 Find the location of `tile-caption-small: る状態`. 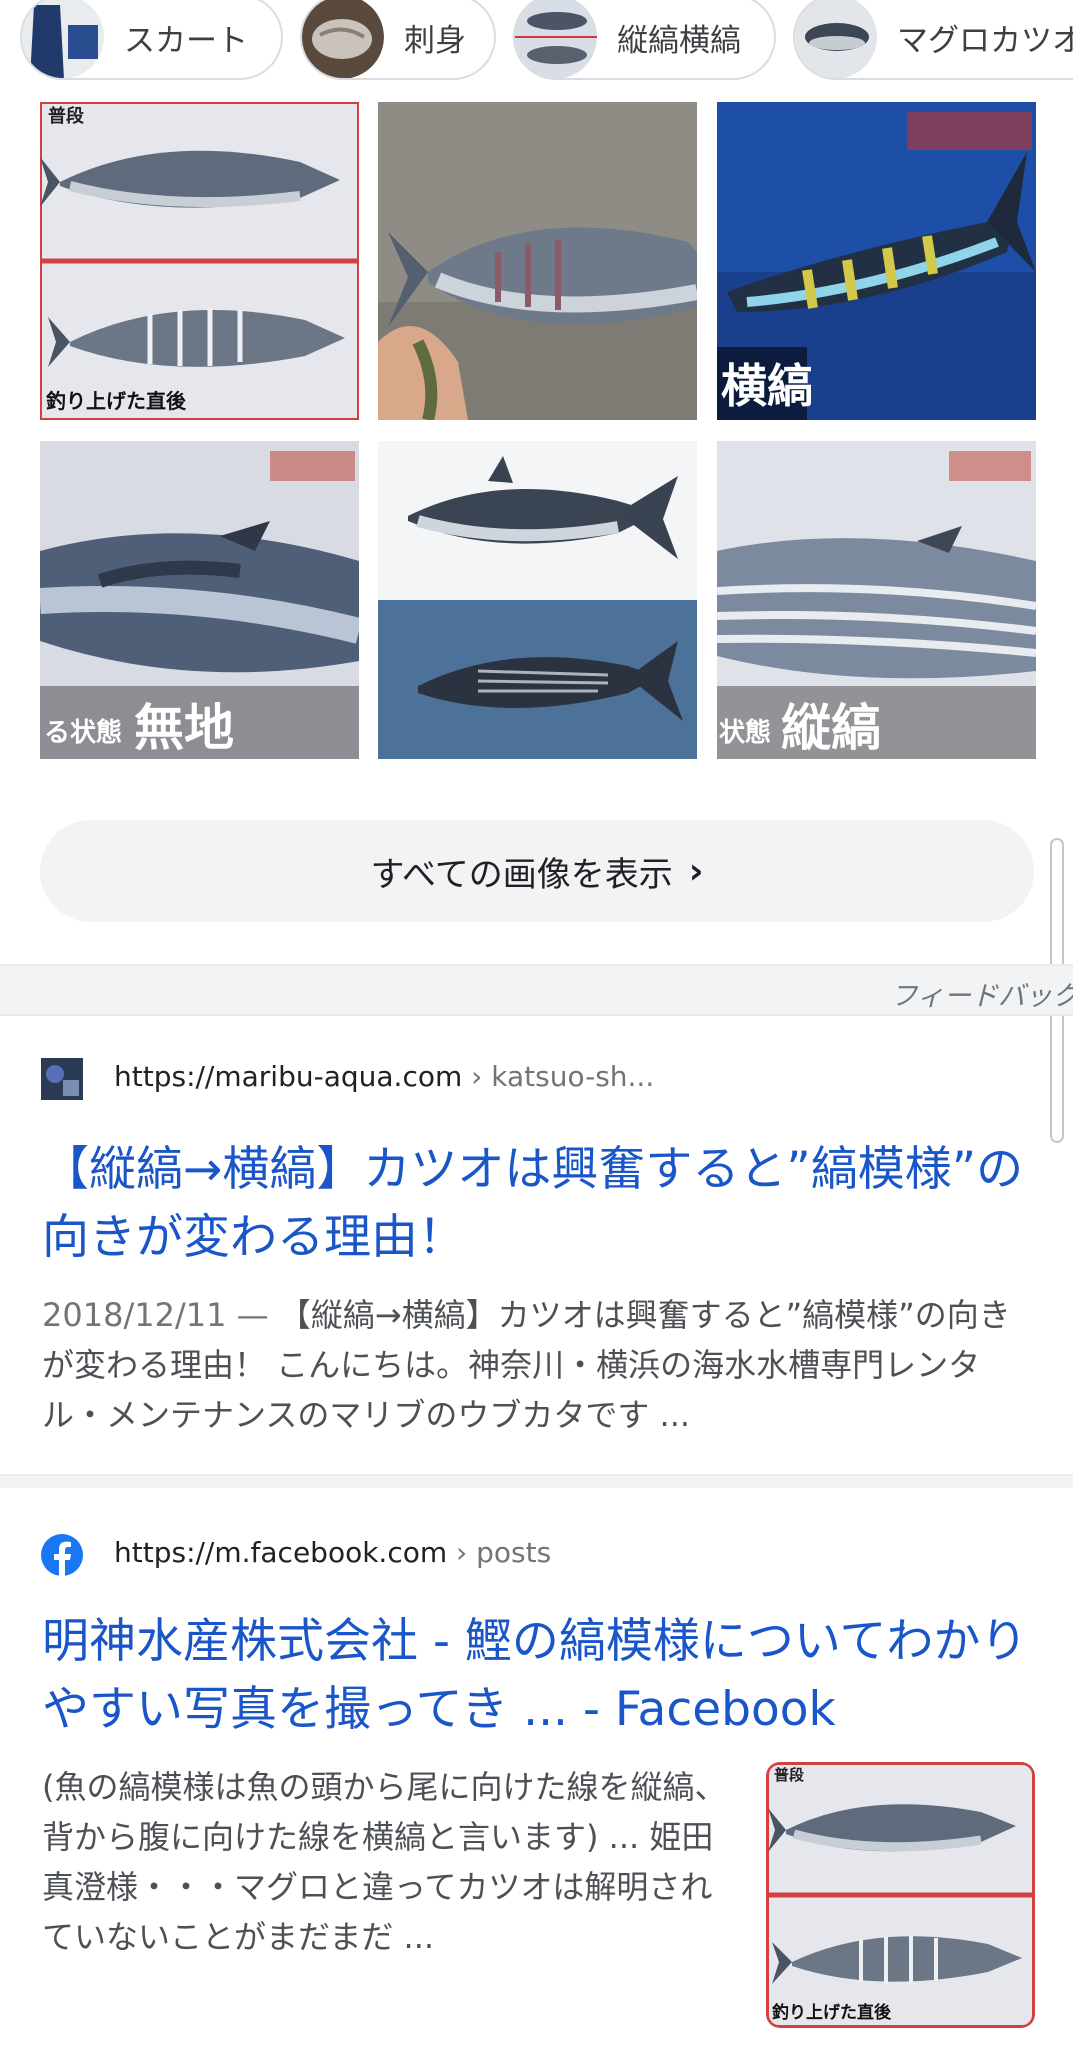

tile-caption-small: る状態 is located at coordinates (83, 732).